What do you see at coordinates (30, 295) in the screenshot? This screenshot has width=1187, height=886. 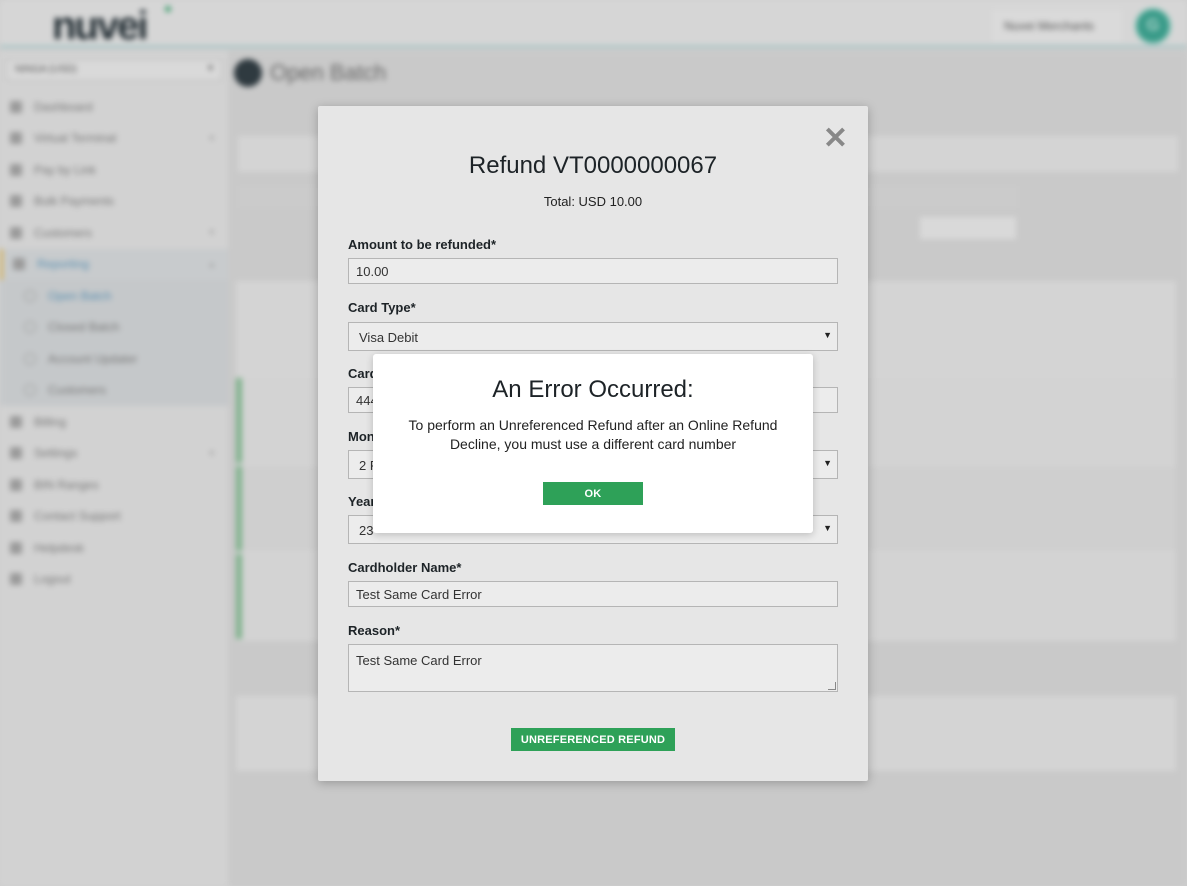 I see `open-batch-icon` at bounding box center [30, 295].